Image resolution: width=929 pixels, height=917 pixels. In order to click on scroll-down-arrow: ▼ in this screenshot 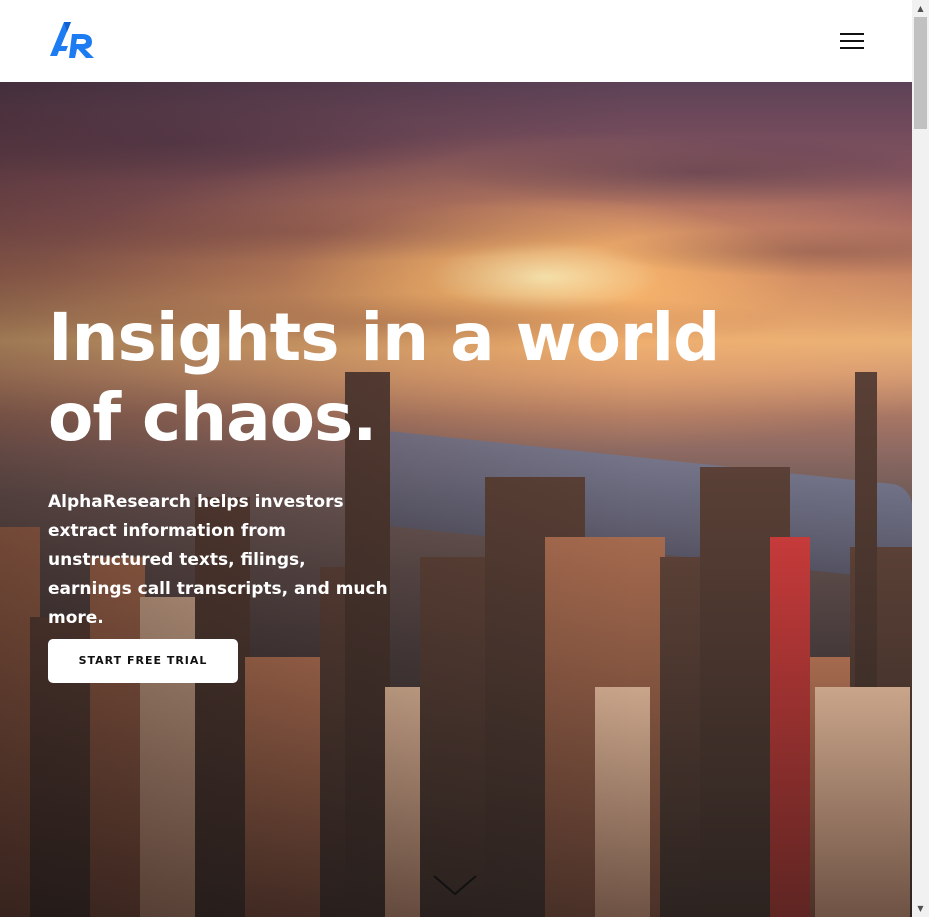, I will do `click(920, 908)`.